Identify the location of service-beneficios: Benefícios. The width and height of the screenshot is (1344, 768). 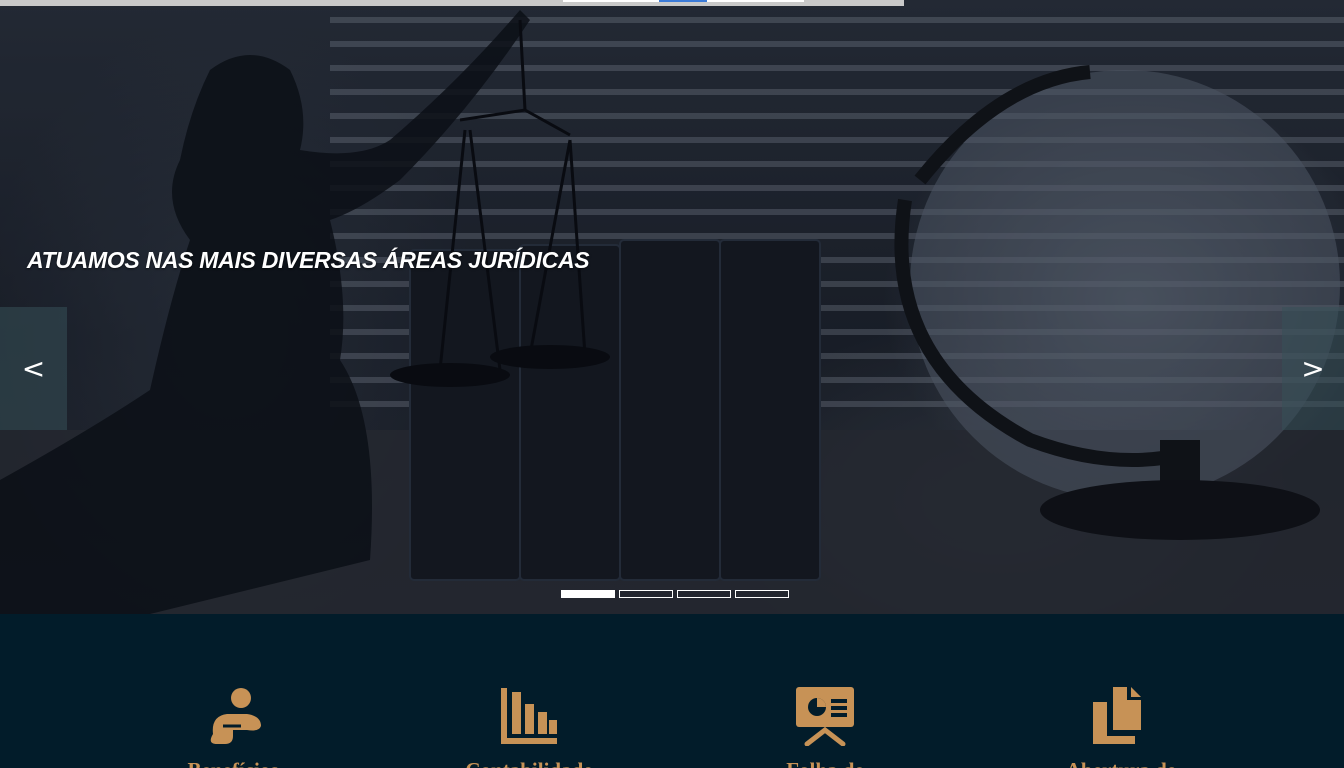
(233, 727).